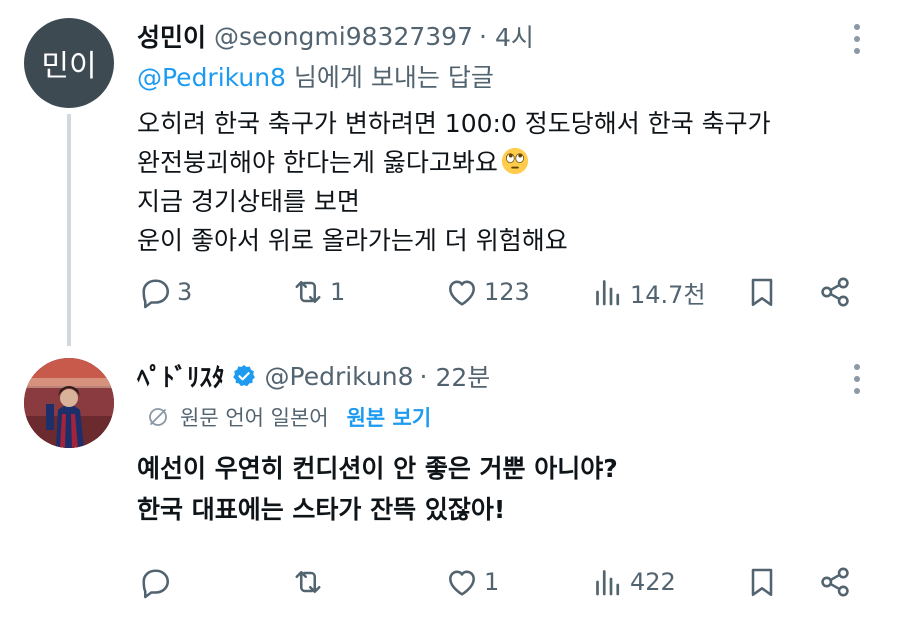 The image size is (900, 622). I want to click on action-bar: 3 1 123 14.7천, so click(450, 294).